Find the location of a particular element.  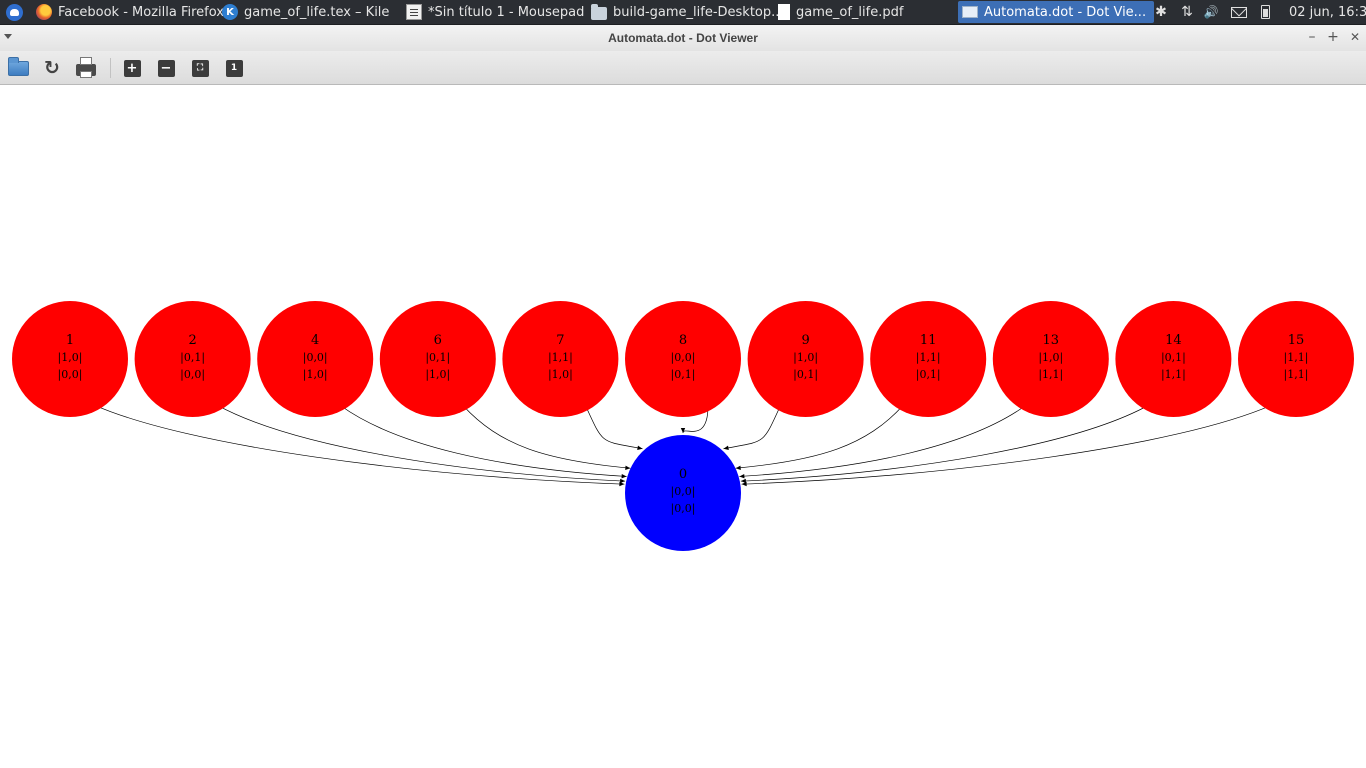

zoom-fit-button: ⛶ is located at coordinates (200, 68).